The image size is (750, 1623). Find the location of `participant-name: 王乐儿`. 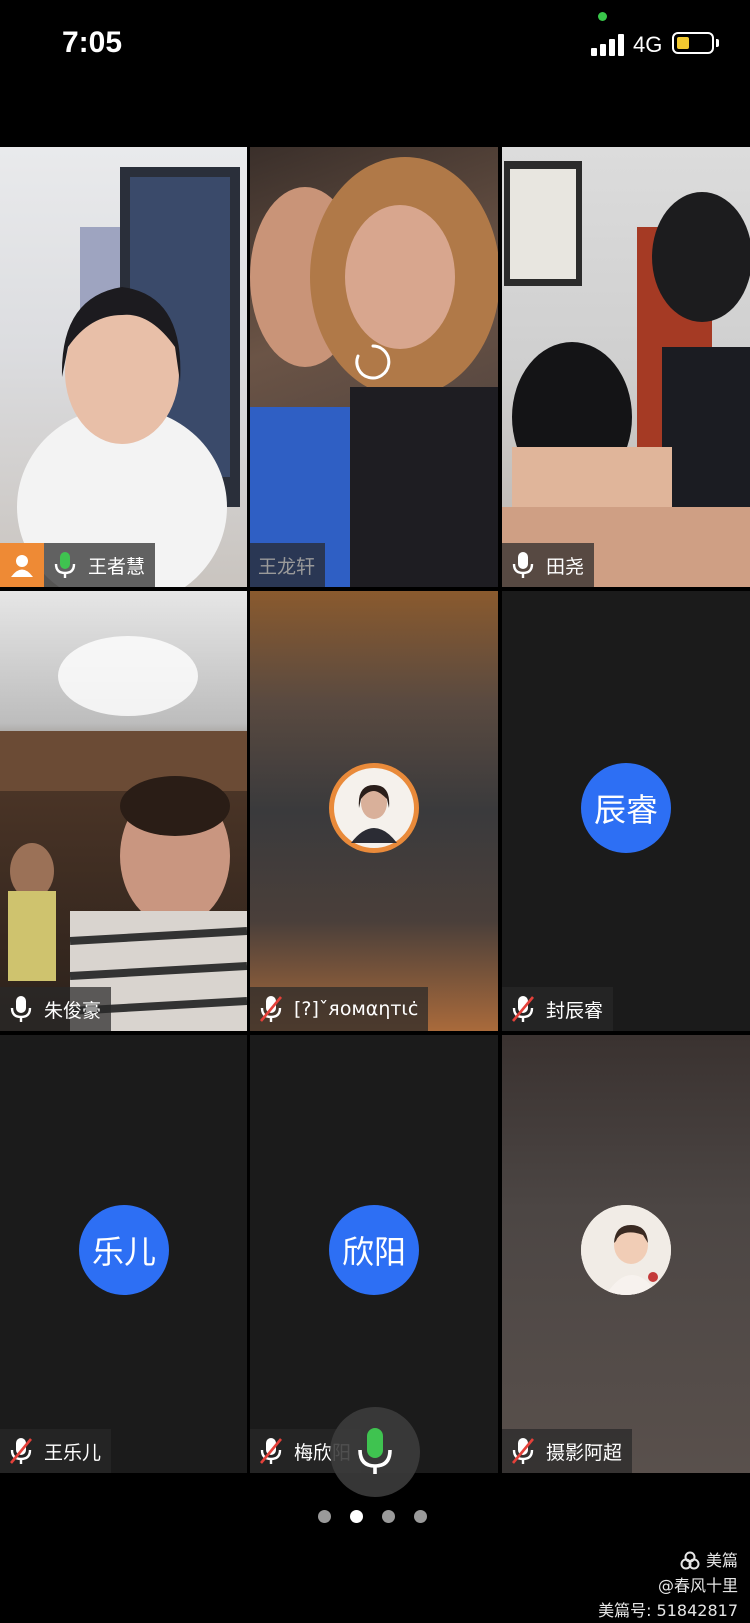

participant-name: 王乐儿 is located at coordinates (73, 1452).